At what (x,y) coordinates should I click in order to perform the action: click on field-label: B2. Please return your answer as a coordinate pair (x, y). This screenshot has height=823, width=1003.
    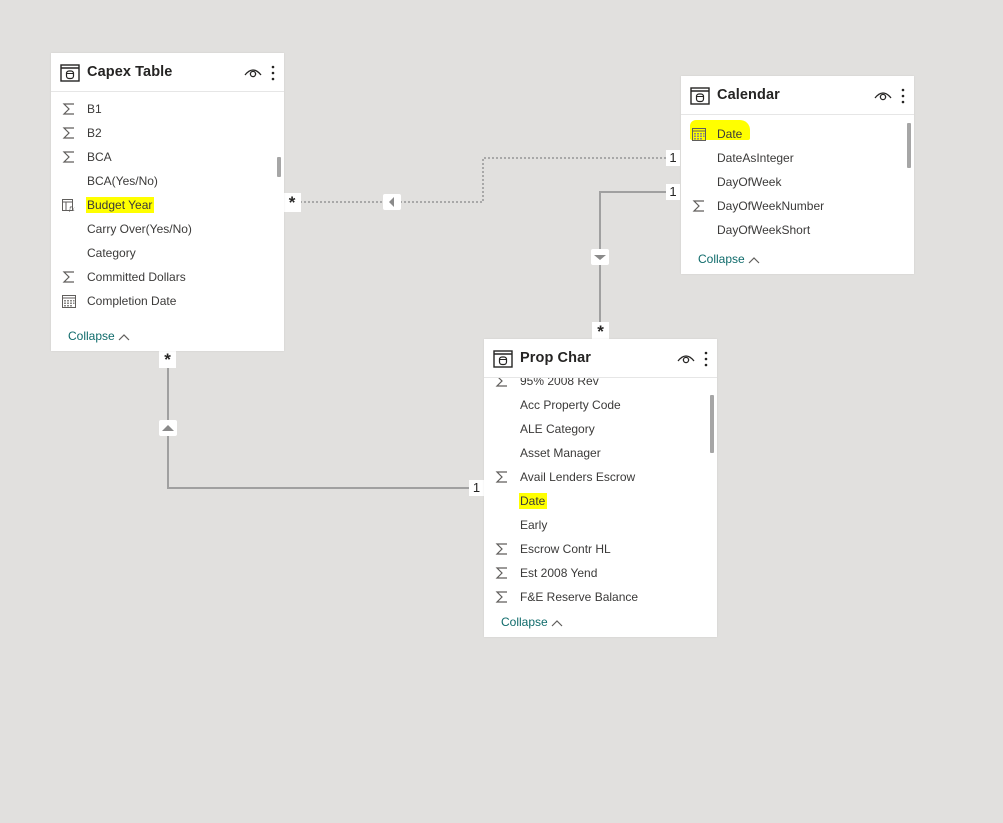
    Looking at the image, I should click on (94, 133).